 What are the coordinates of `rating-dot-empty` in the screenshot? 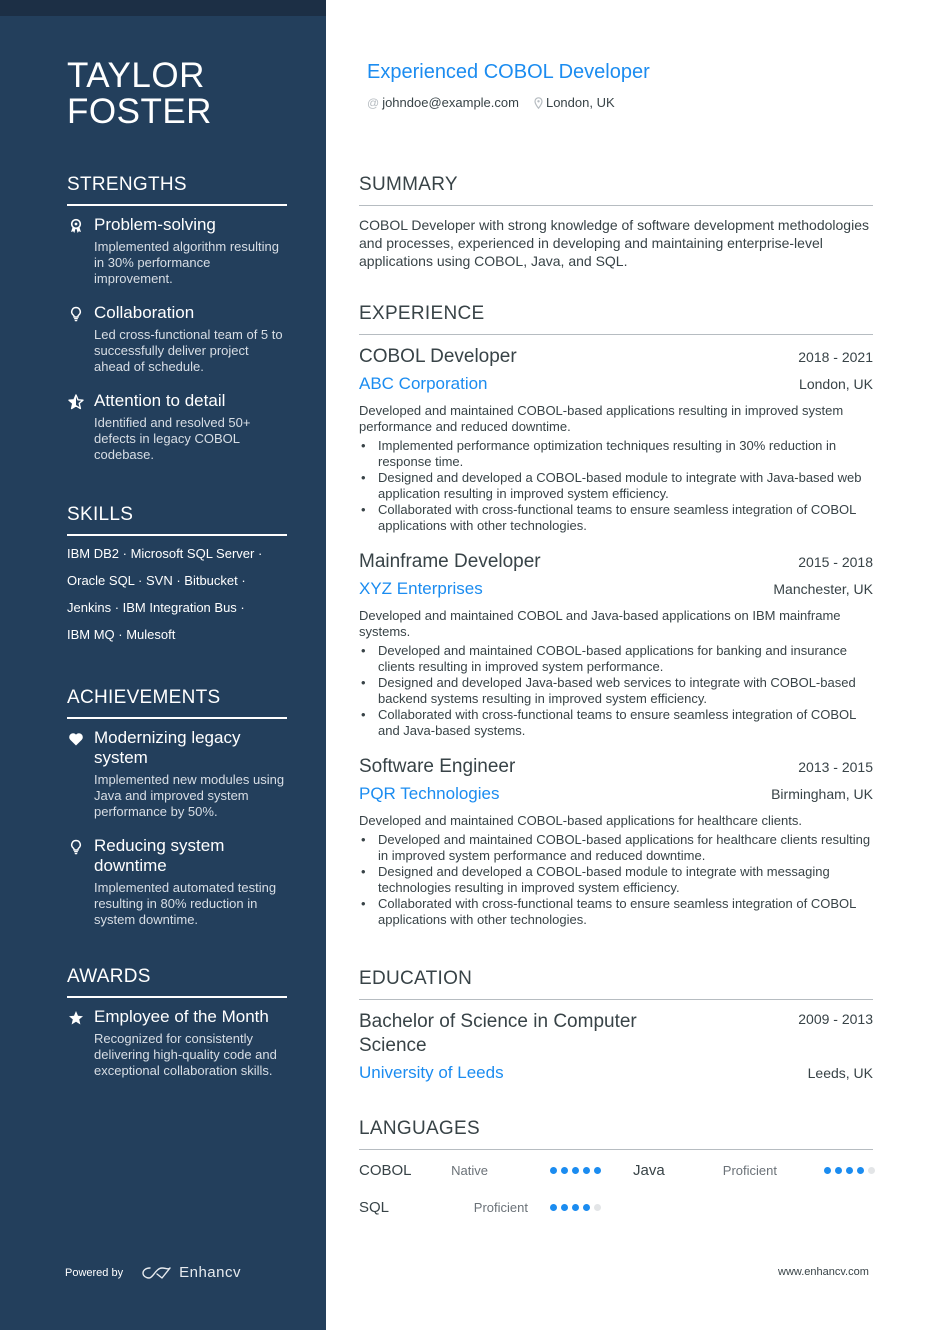 It's located at (597, 1207).